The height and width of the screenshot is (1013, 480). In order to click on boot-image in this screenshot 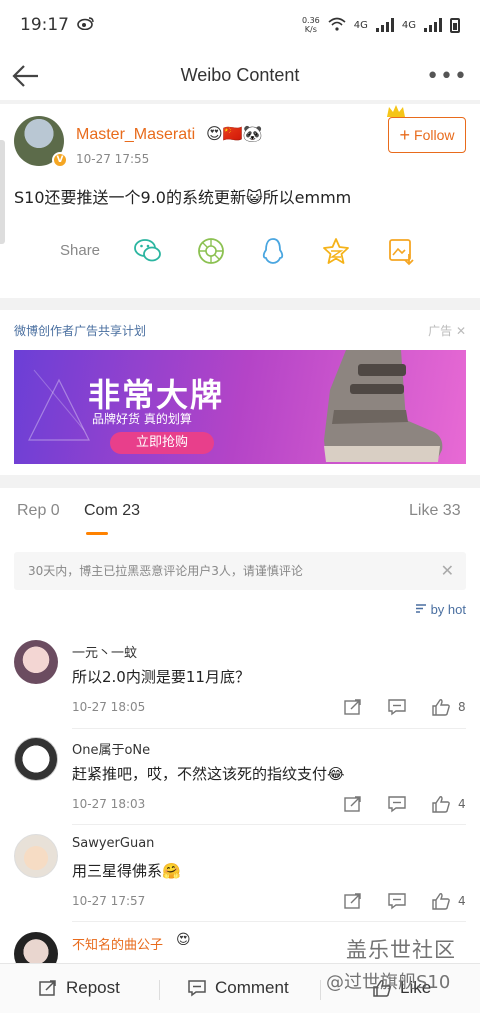, I will do `click(383, 406)`.